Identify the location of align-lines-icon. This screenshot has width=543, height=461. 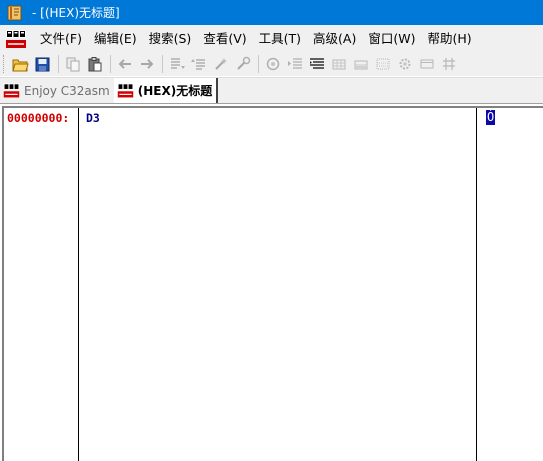
(316, 63).